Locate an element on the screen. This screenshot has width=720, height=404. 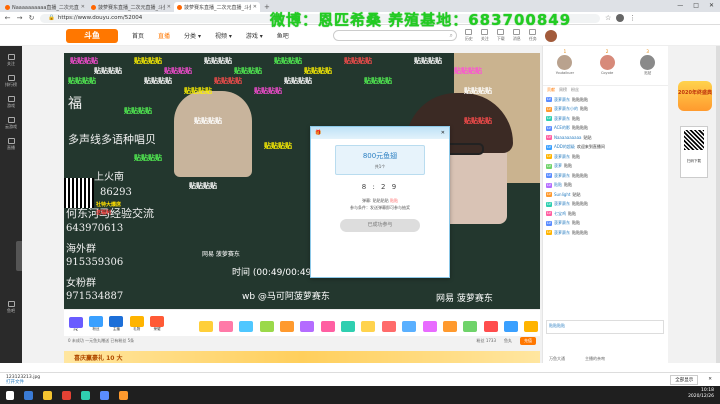
qr-name: 送福利 is located at coordinates (104, 213).